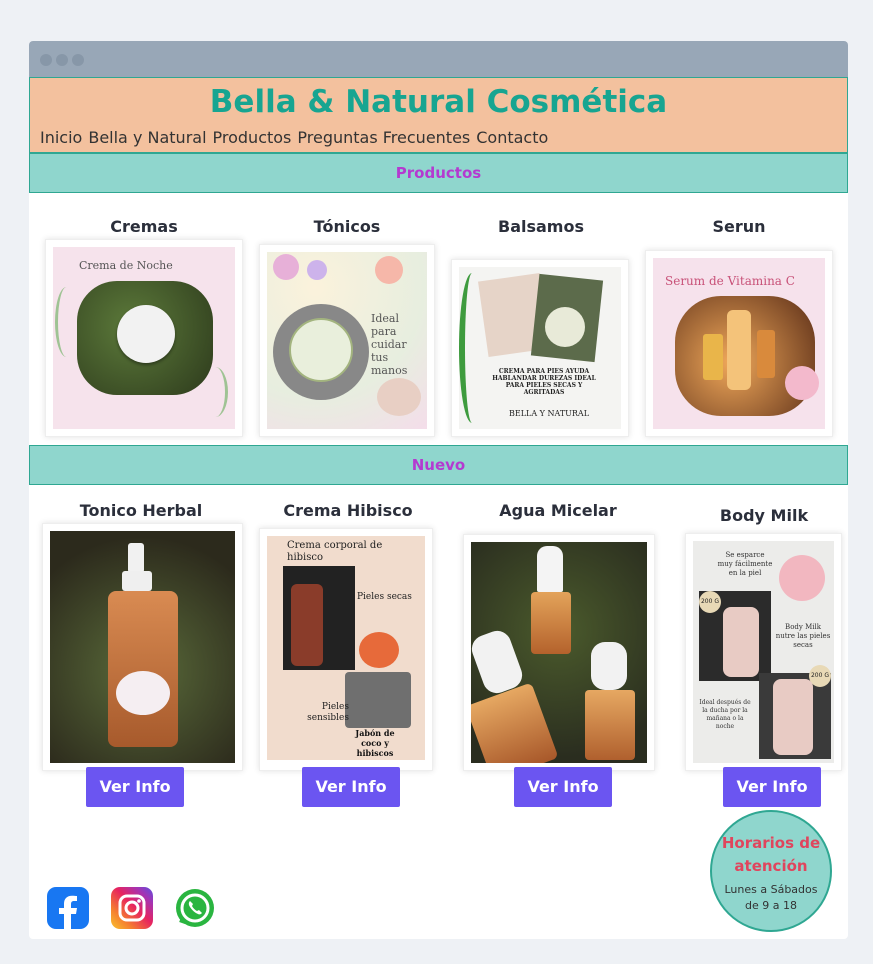  I want to click on product-card-cremas: Crema de Noche, so click(144, 338).